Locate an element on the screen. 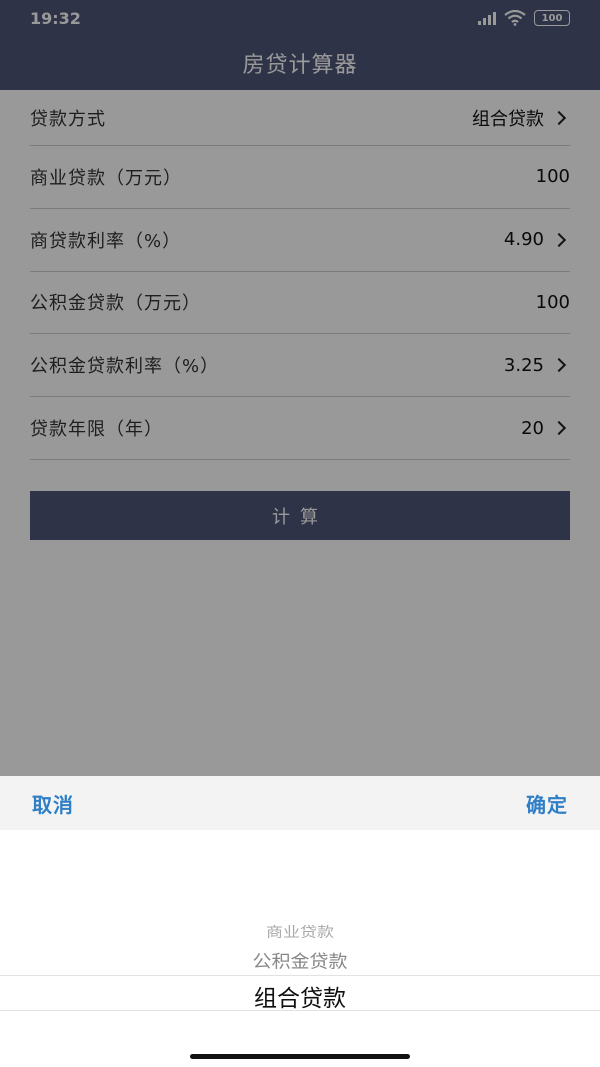 The width and height of the screenshot is (600, 1067). picker-option: 商业贷款 is located at coordinates (300, 930).